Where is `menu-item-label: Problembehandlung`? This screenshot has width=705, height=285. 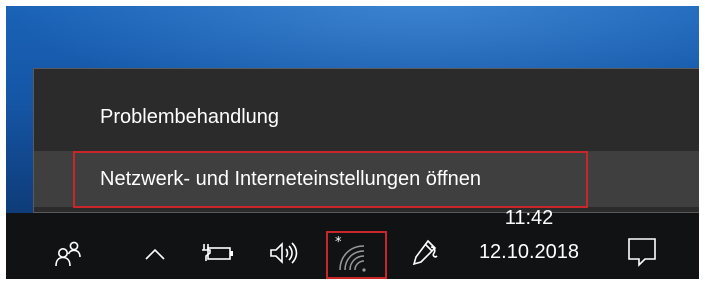
menu-item-label: Problembehandlung is located at coordinates (190, 116).